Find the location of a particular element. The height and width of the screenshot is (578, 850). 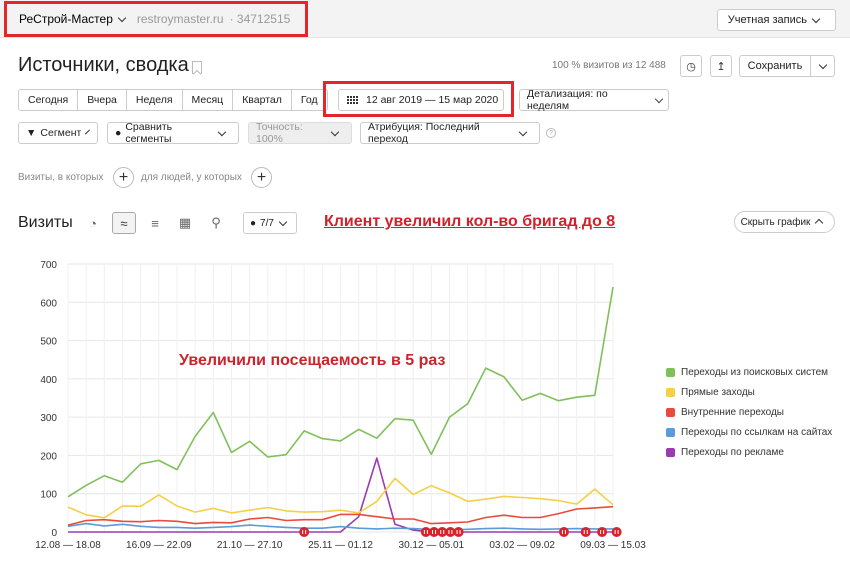

accuracy-selector: Точность: 100% is located at coordinates (300, 133).